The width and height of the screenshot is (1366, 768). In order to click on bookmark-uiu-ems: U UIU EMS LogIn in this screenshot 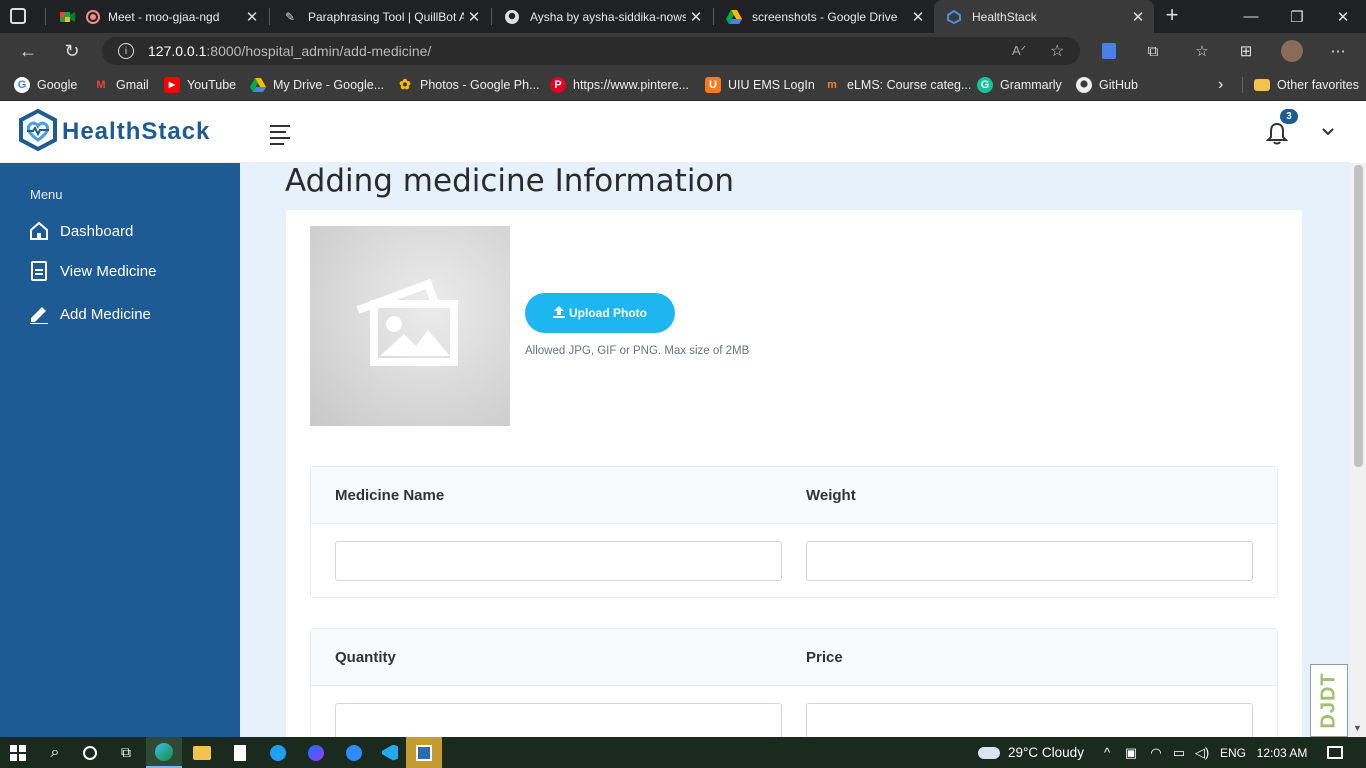, I will do `click(760, 84)`.